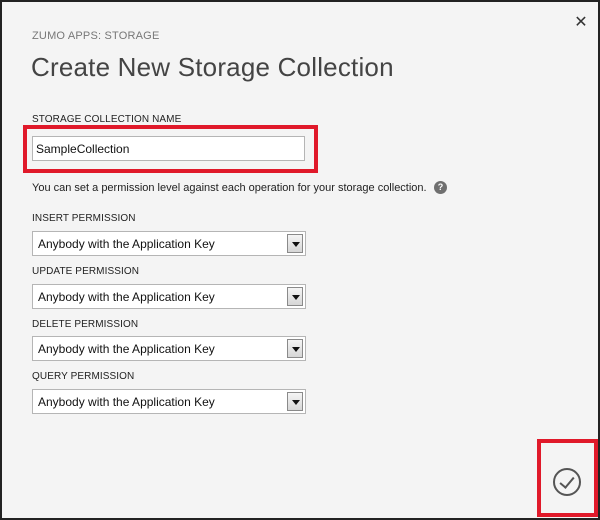  I want to click on update-permission-label: UPDATE PERMISSION, so click(86, 271).